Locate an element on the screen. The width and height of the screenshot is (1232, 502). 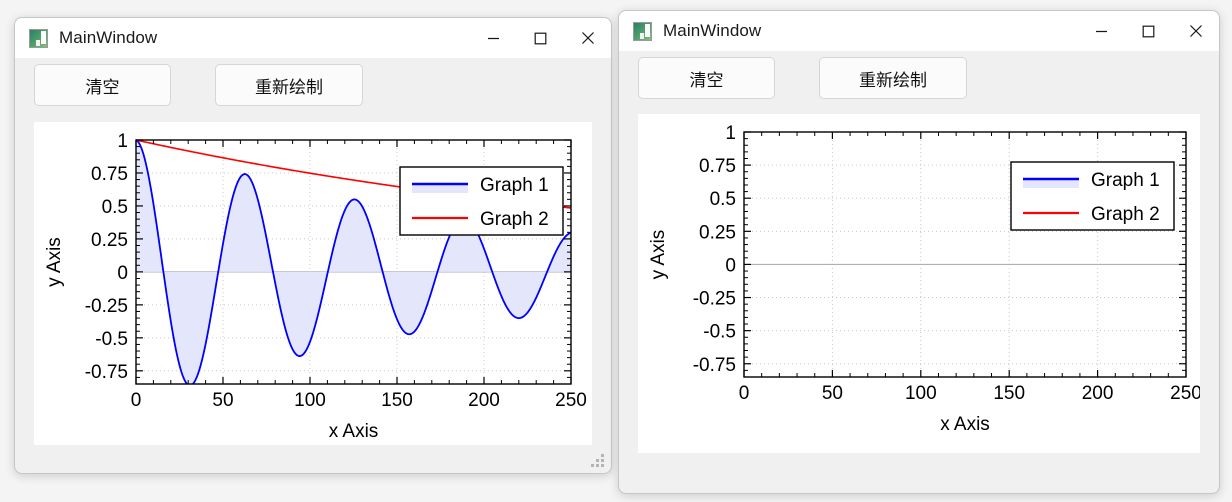
titlebar-left: MainWindow is located at coordinates (313, 38).